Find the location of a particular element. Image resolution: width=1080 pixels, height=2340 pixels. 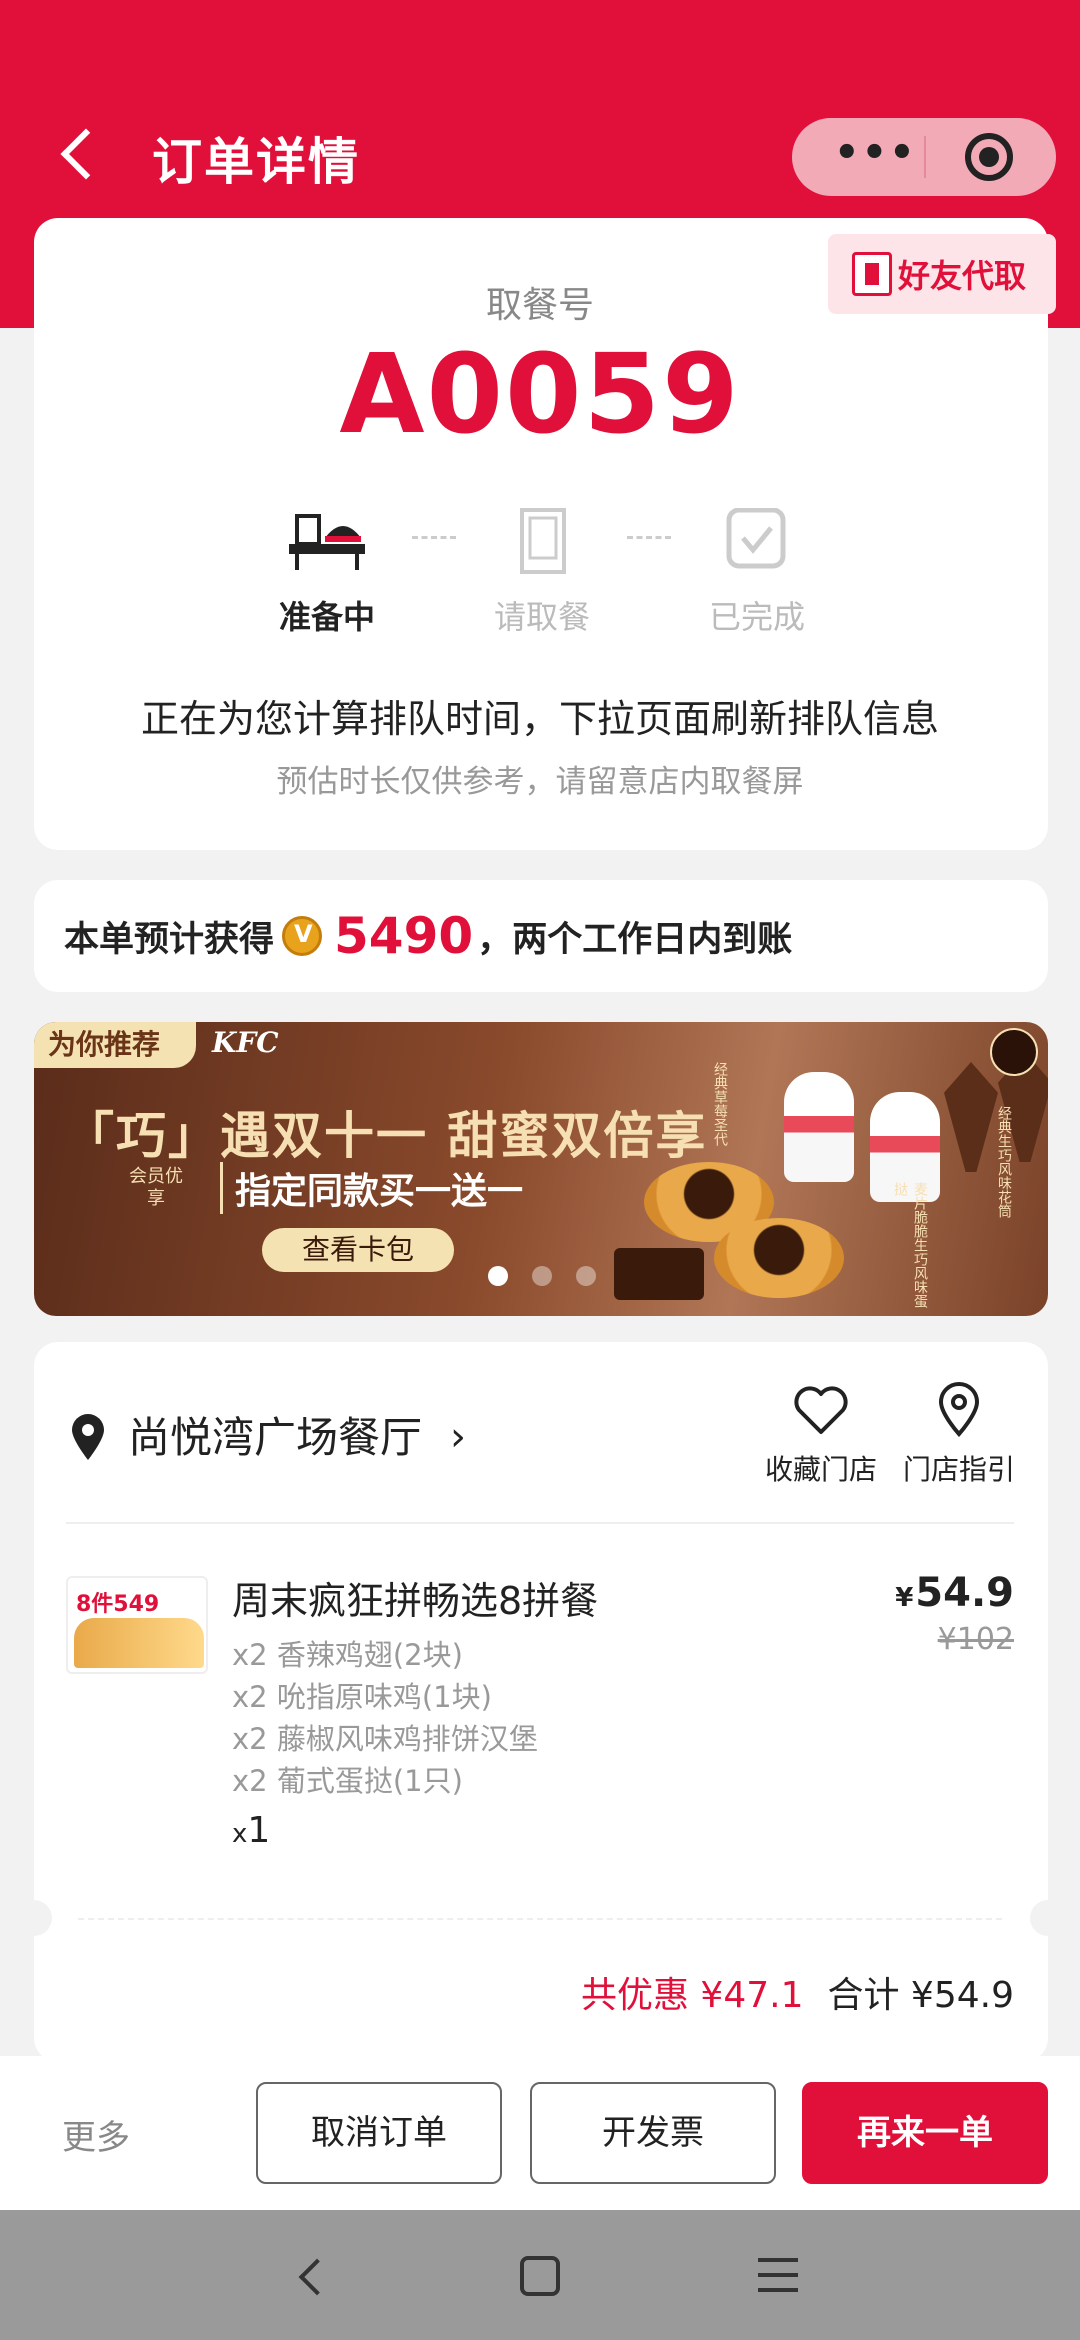

meal-quantity: x1 is located at coordinates (251, 1830).